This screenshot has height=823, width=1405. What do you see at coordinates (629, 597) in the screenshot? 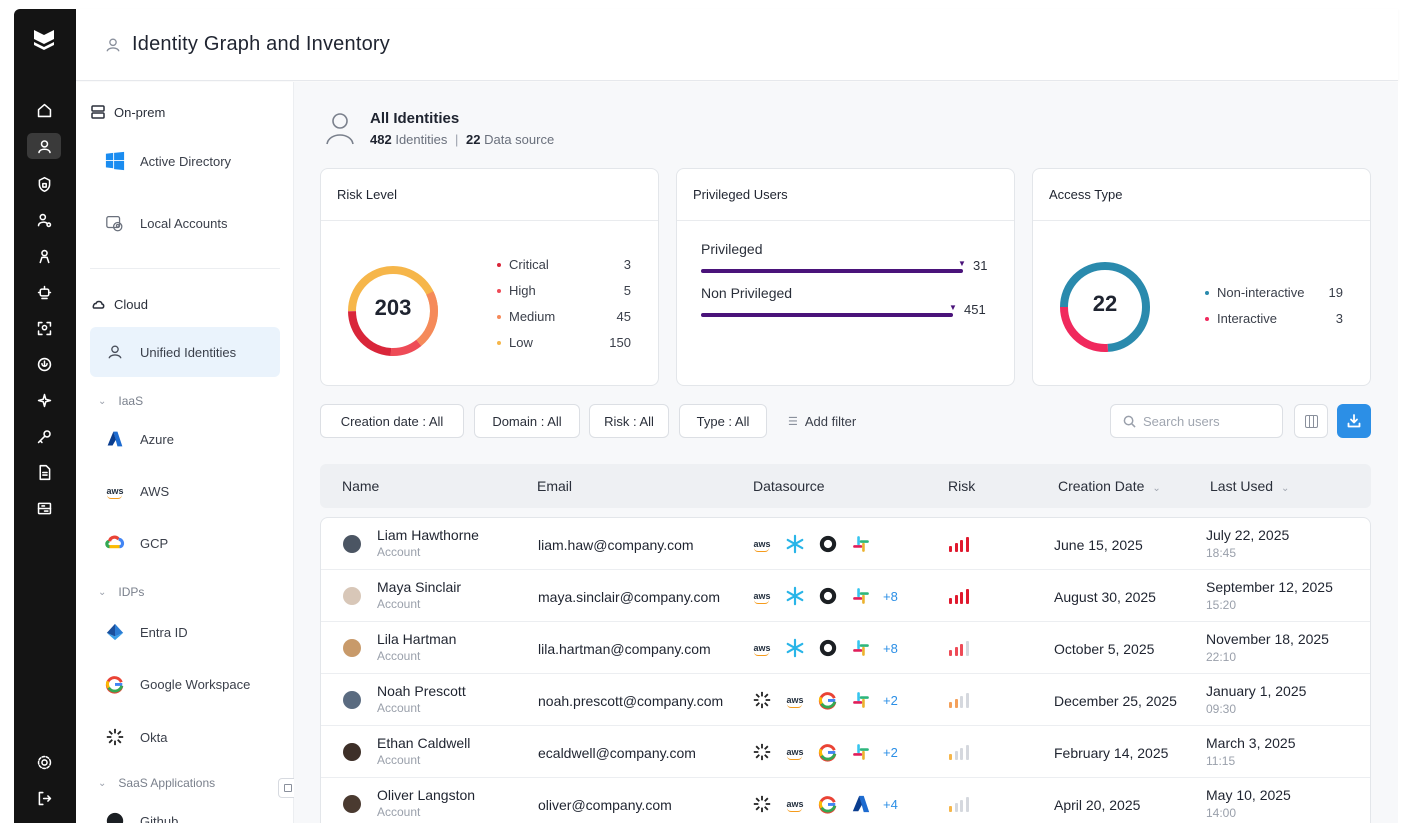
I see `user-email: maya.sinclair@company.com` at bounding box center [629, 597].